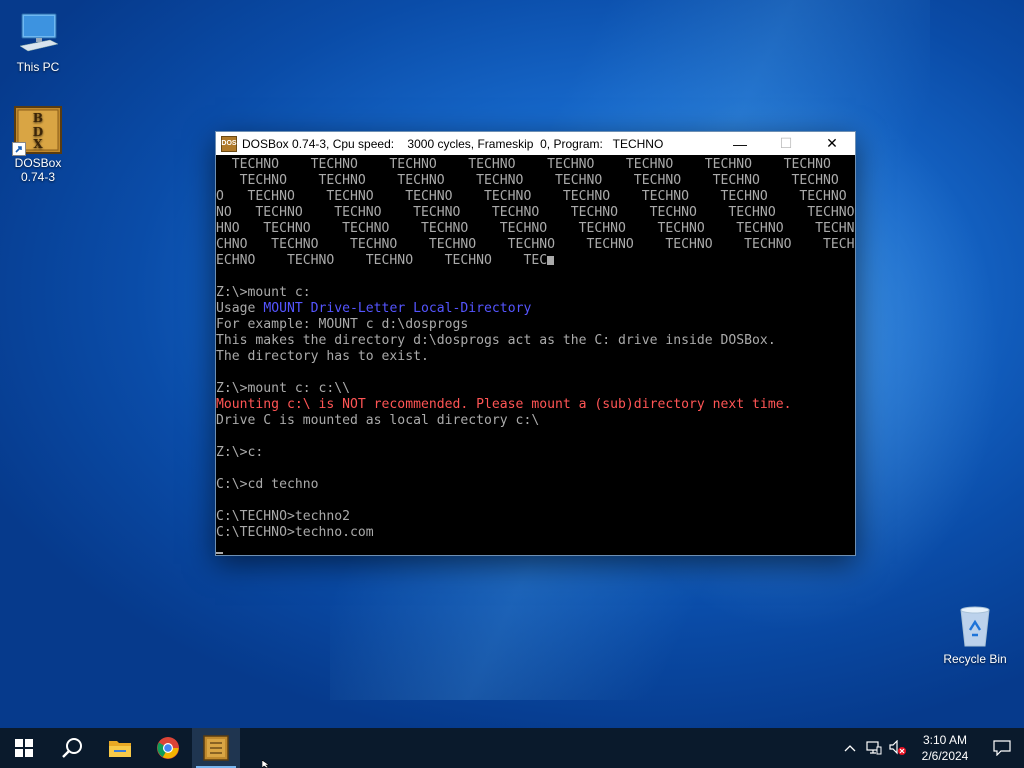 This screenshot has width=1024, height=768. I want to click on dosbox-app-icon: DOS, so click(229, 143).